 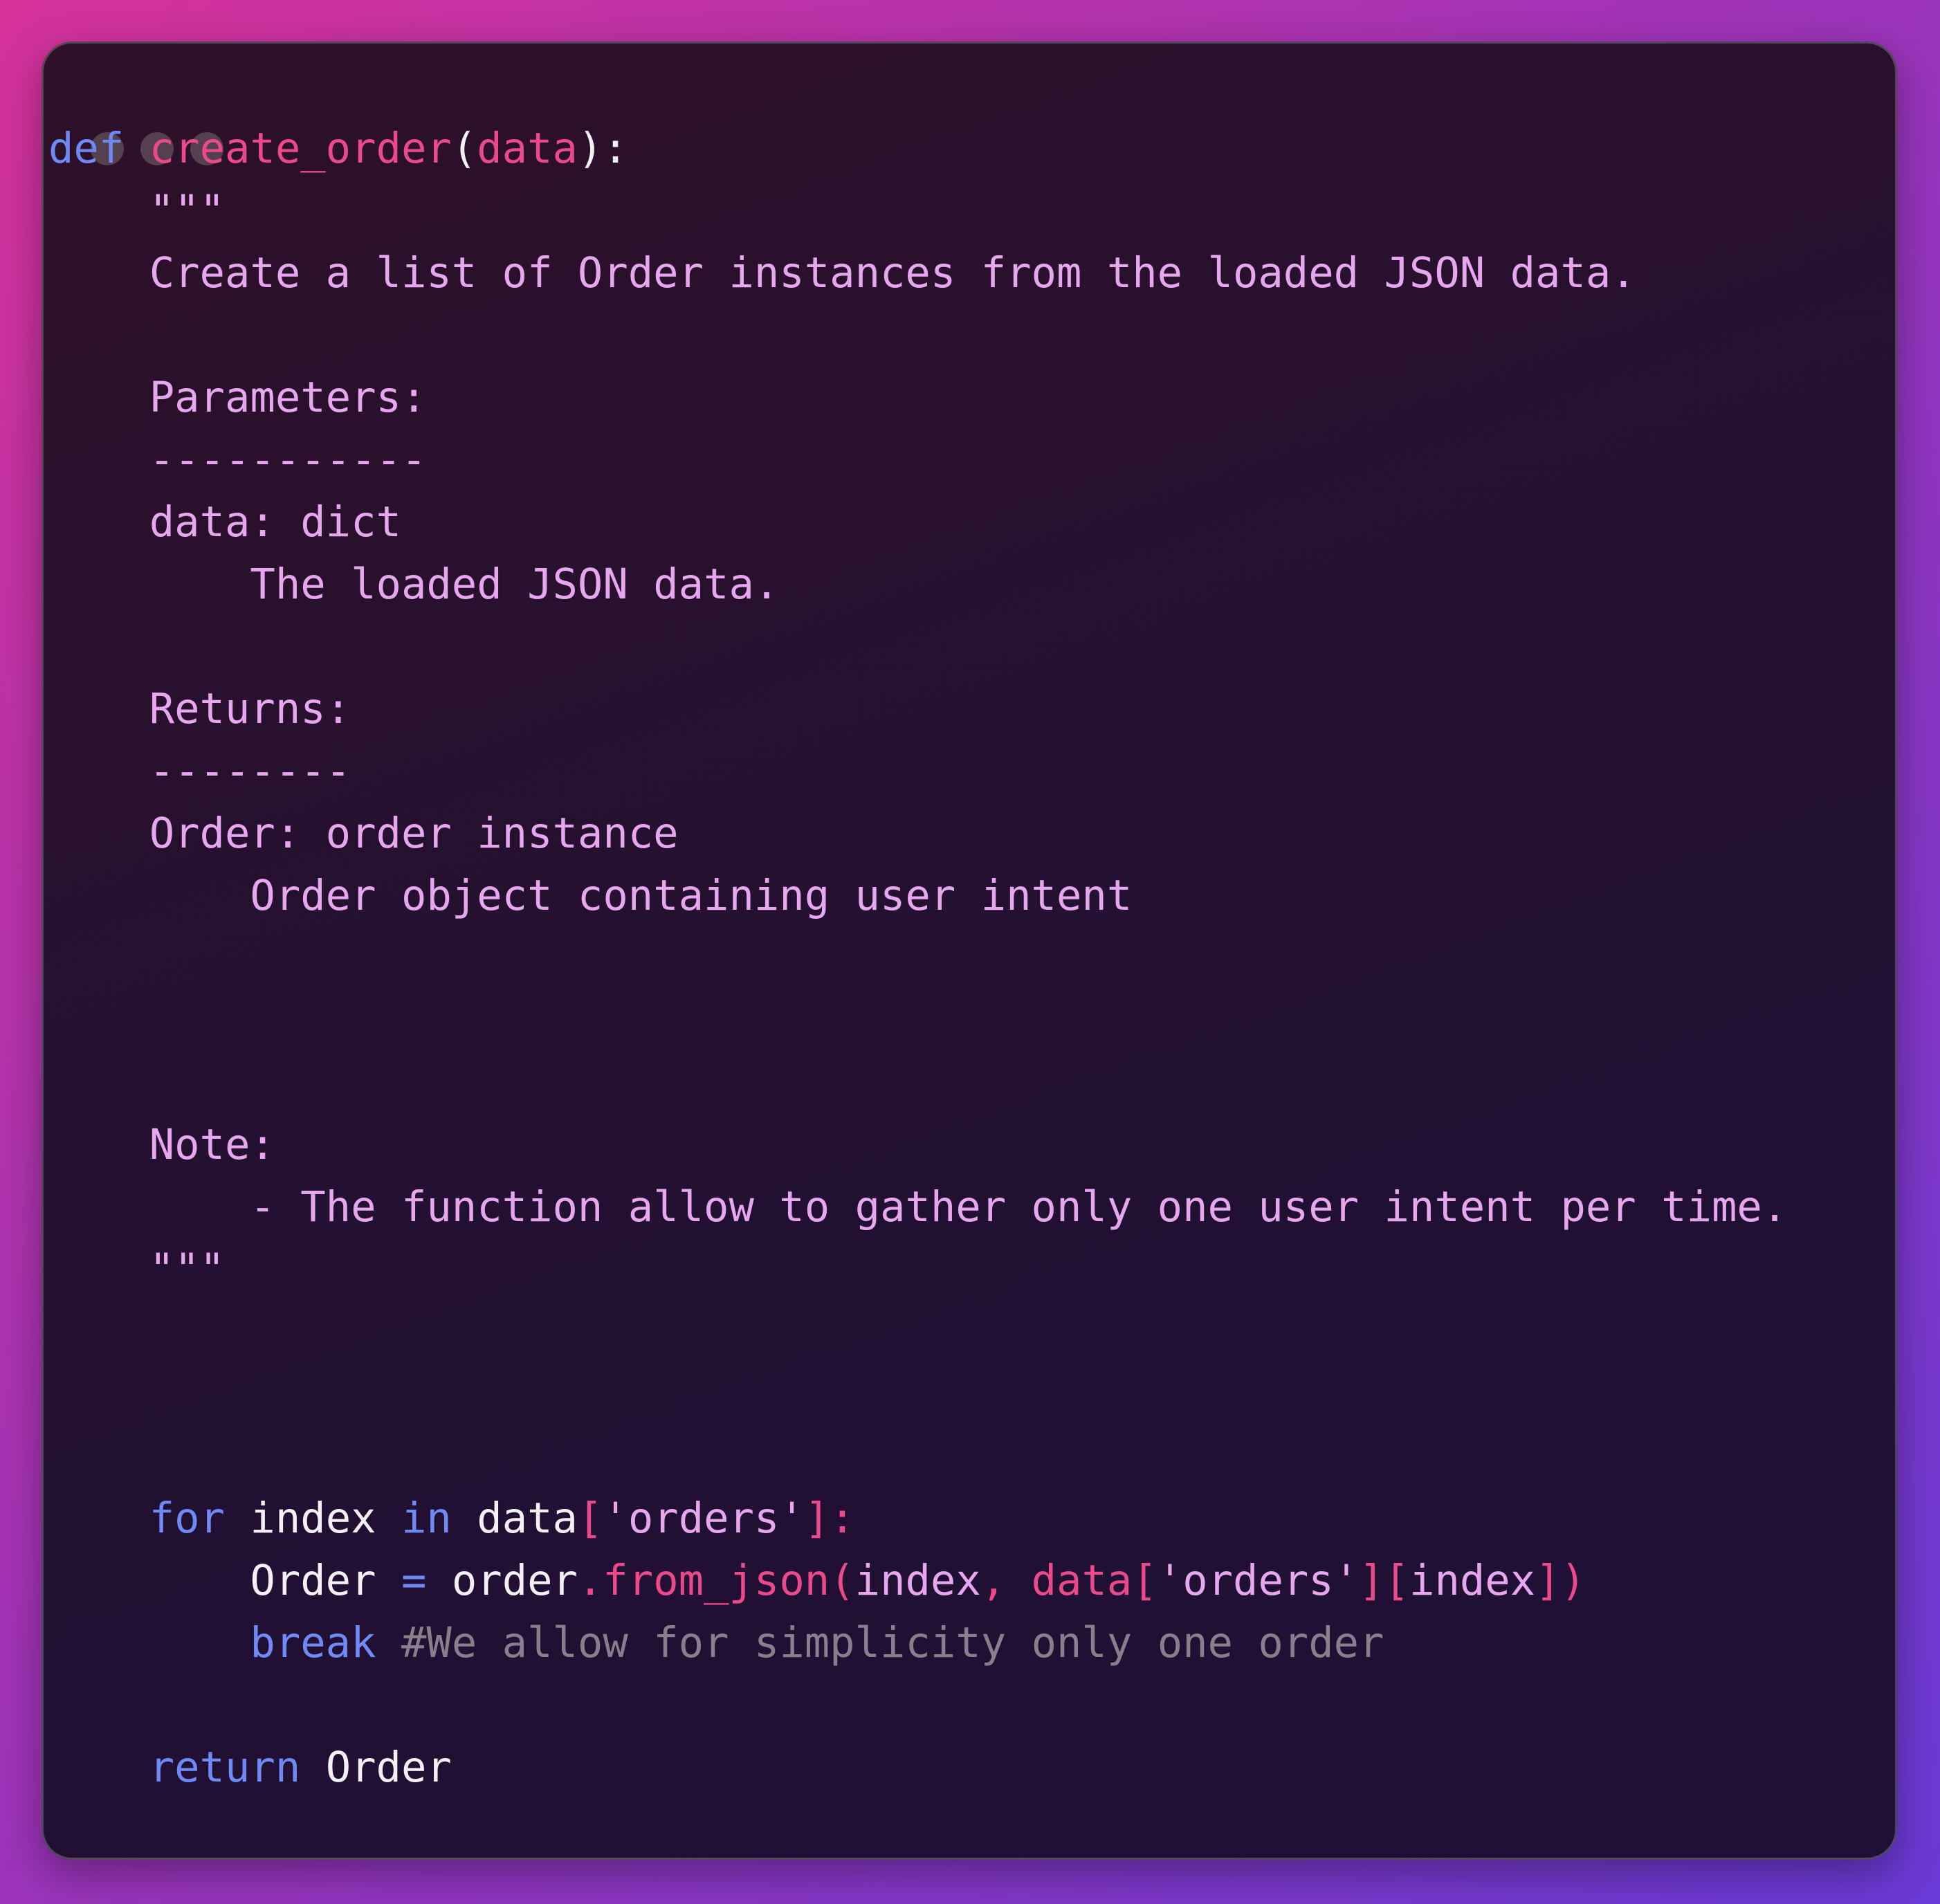 I want to click on identifier-order-var: Order, so click(x=313, y=1581).